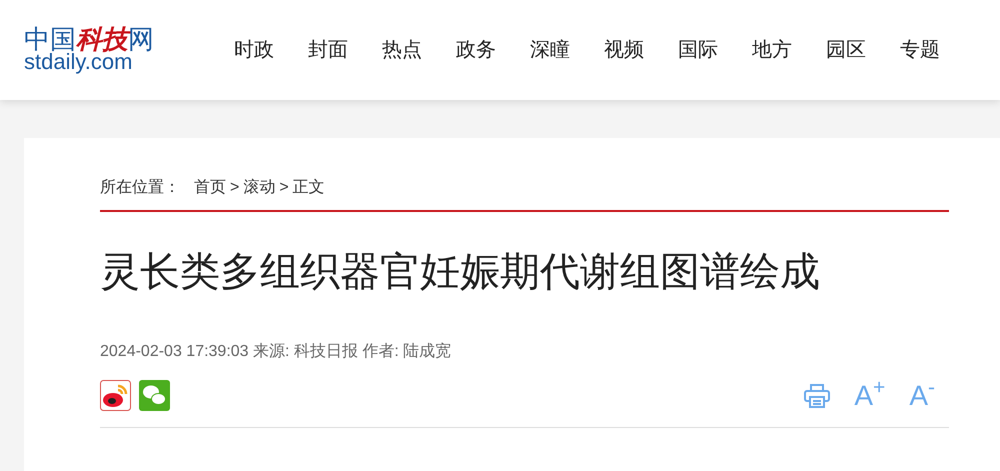 The width and height of the screenshot is (1000, 471). What do you see at coordinates (402, 50) in the screenshot?
I see `nav-link: 热点` at bounding box center [402, 50].